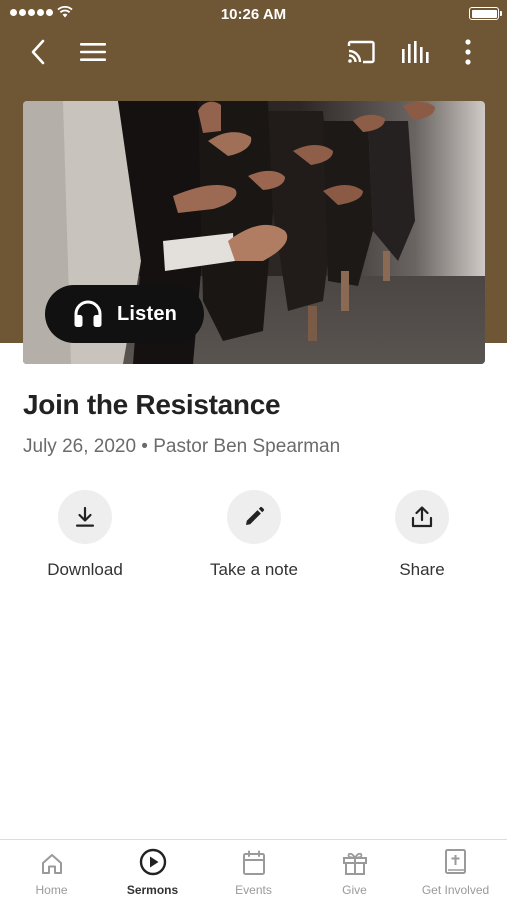  I want to click on play-circle-icon, so click(152, 862).